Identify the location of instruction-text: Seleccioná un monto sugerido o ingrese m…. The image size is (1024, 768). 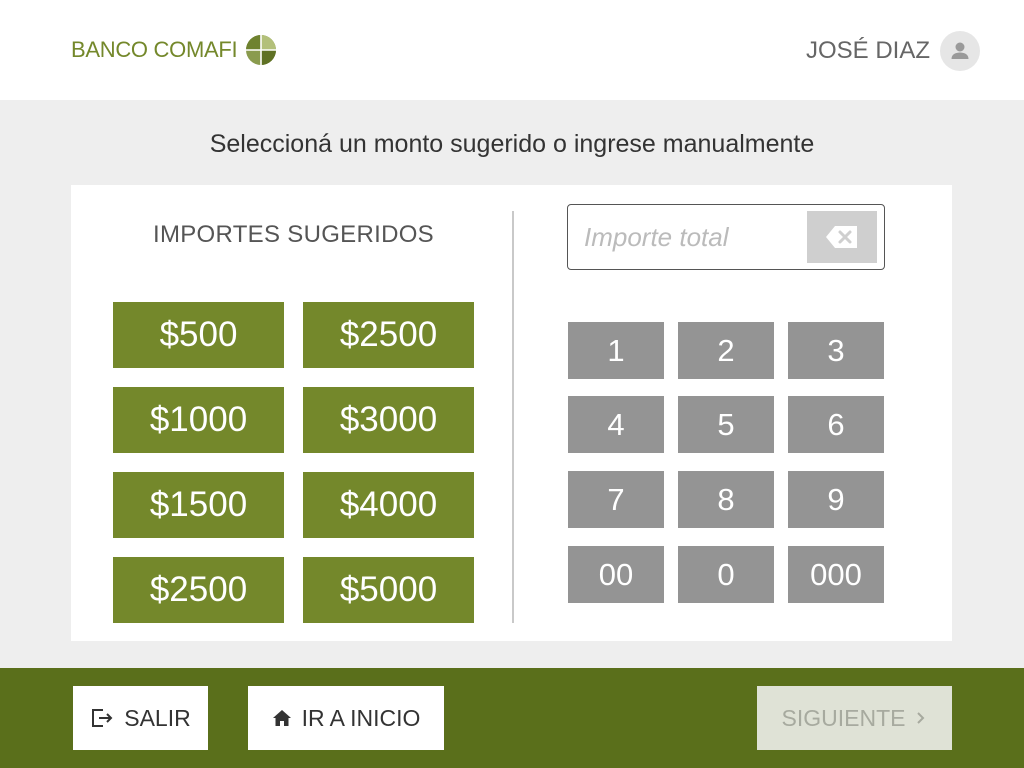
(512, 144).